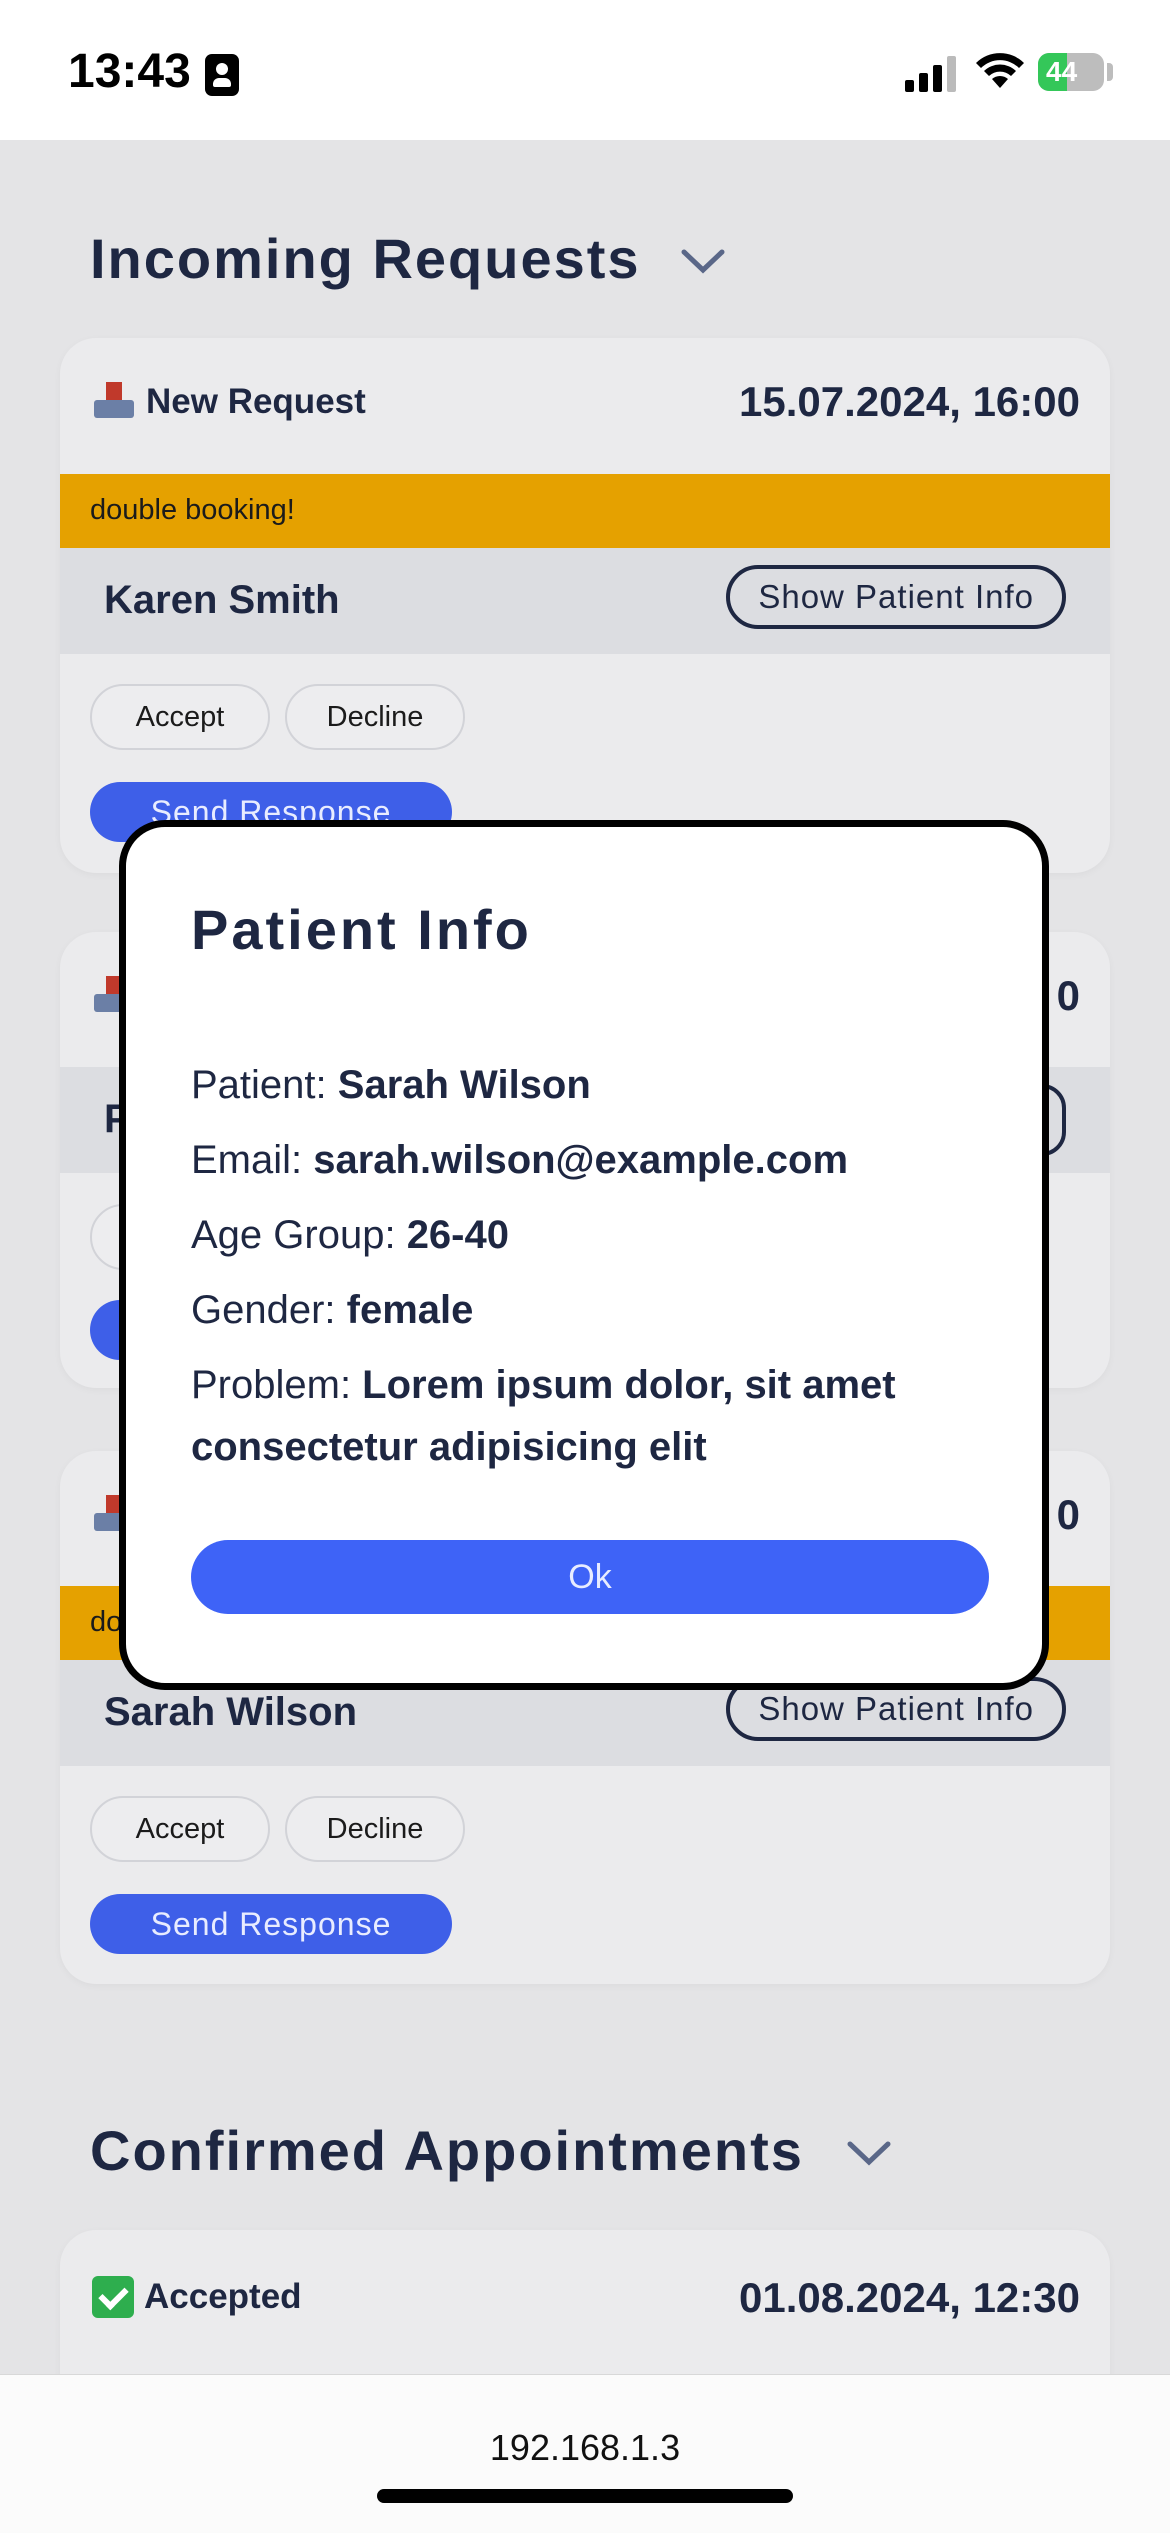  What do you see at coordinates (464, 1085) in the screenshot?
I see `patient-value: Sarah Wilson` at bounding box center [464, 1085].